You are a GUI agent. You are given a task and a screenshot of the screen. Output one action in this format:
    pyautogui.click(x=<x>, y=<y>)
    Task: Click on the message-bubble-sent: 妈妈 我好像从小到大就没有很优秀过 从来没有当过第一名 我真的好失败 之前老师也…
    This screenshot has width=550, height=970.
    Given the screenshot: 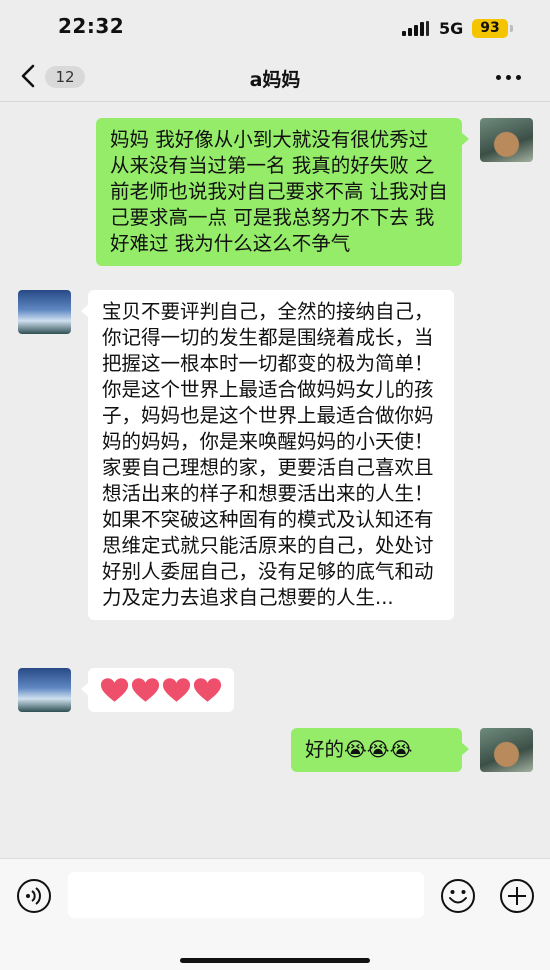 What is the action you would take?
    pyautogui.click(x=282, y=192)
    